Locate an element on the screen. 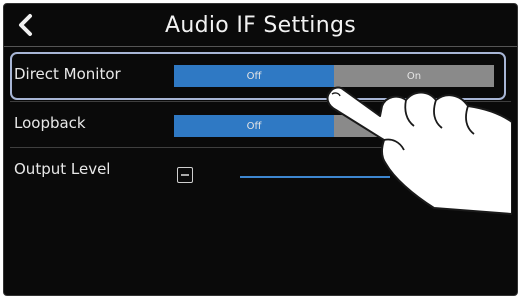  output-level-decrease-button is located at coordinates (185, 175).